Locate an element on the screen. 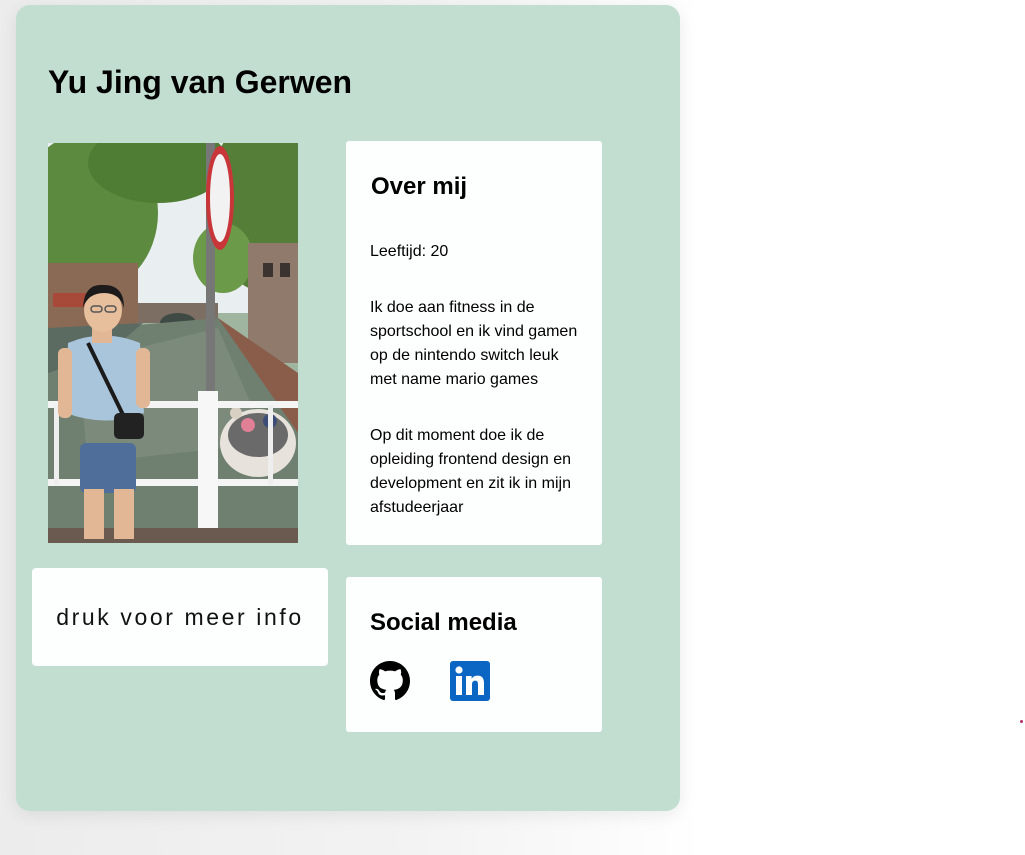 The image size is (1025, 855). linkedin-icon is located at coordinates (470, 681).